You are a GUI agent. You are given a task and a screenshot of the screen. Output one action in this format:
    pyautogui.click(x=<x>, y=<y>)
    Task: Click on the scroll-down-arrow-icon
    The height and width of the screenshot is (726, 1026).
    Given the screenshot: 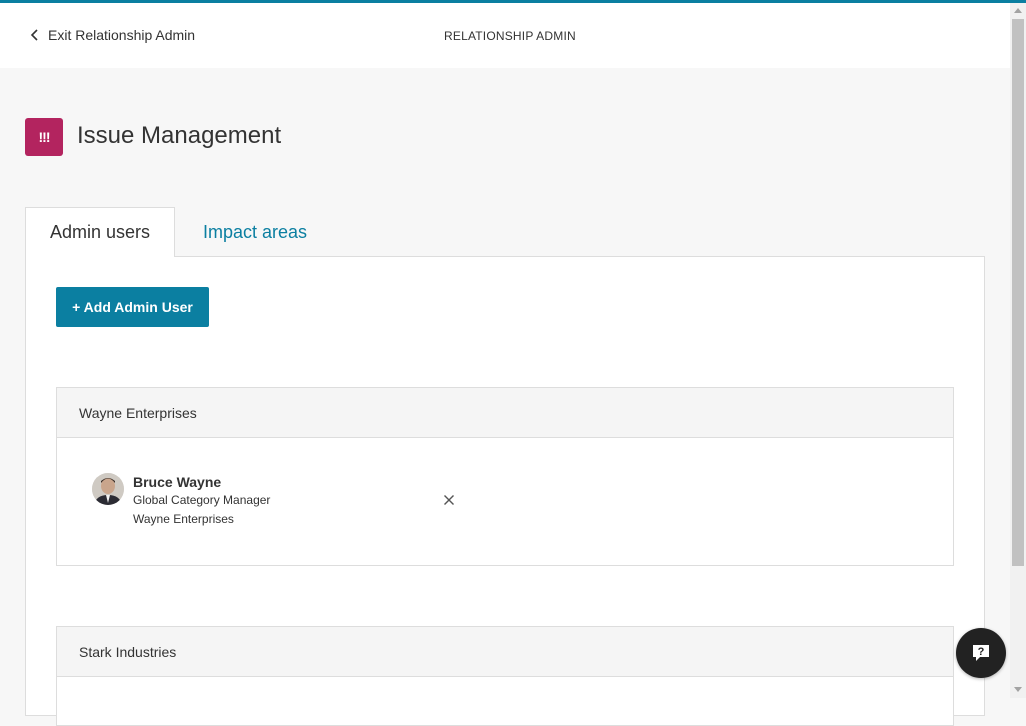 What is the action you would take?
    pyautogui.click(x=1018, y=689)
    